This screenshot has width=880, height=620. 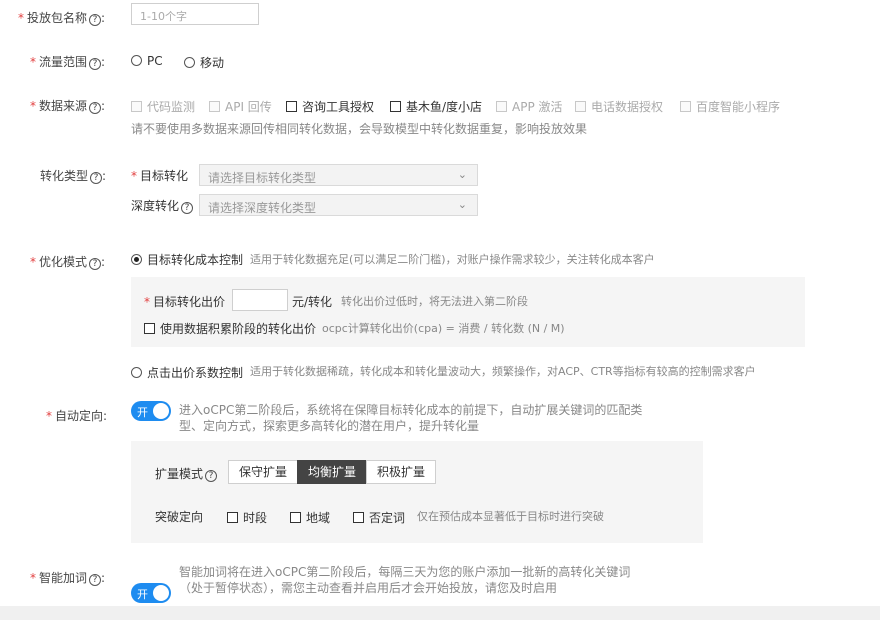 What do you see at coordinates (162, 205) in the screenshot?
I see `deep-conversion-label: 深度转化?` at bounding box center [162, 205].